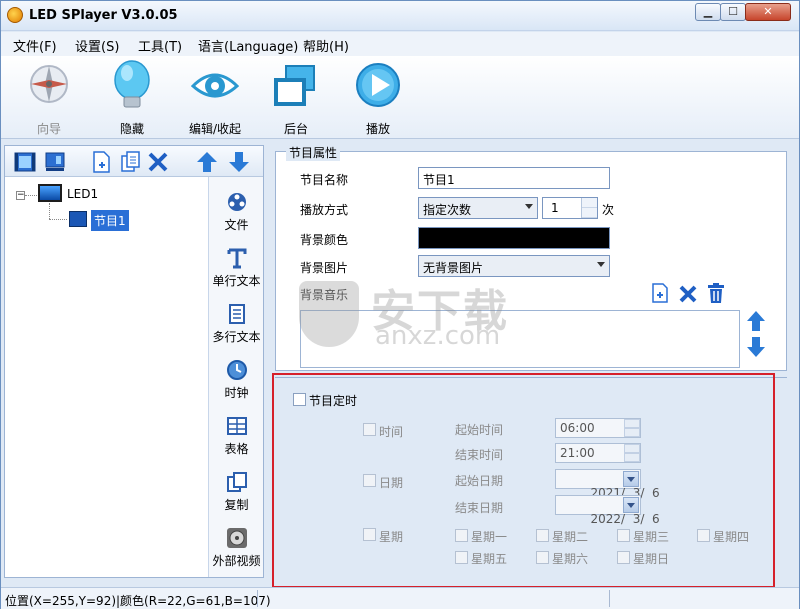 The width and height of the screenshot is (800, 609). I want to click on copy-item-button: 复制, so click(236, 492).